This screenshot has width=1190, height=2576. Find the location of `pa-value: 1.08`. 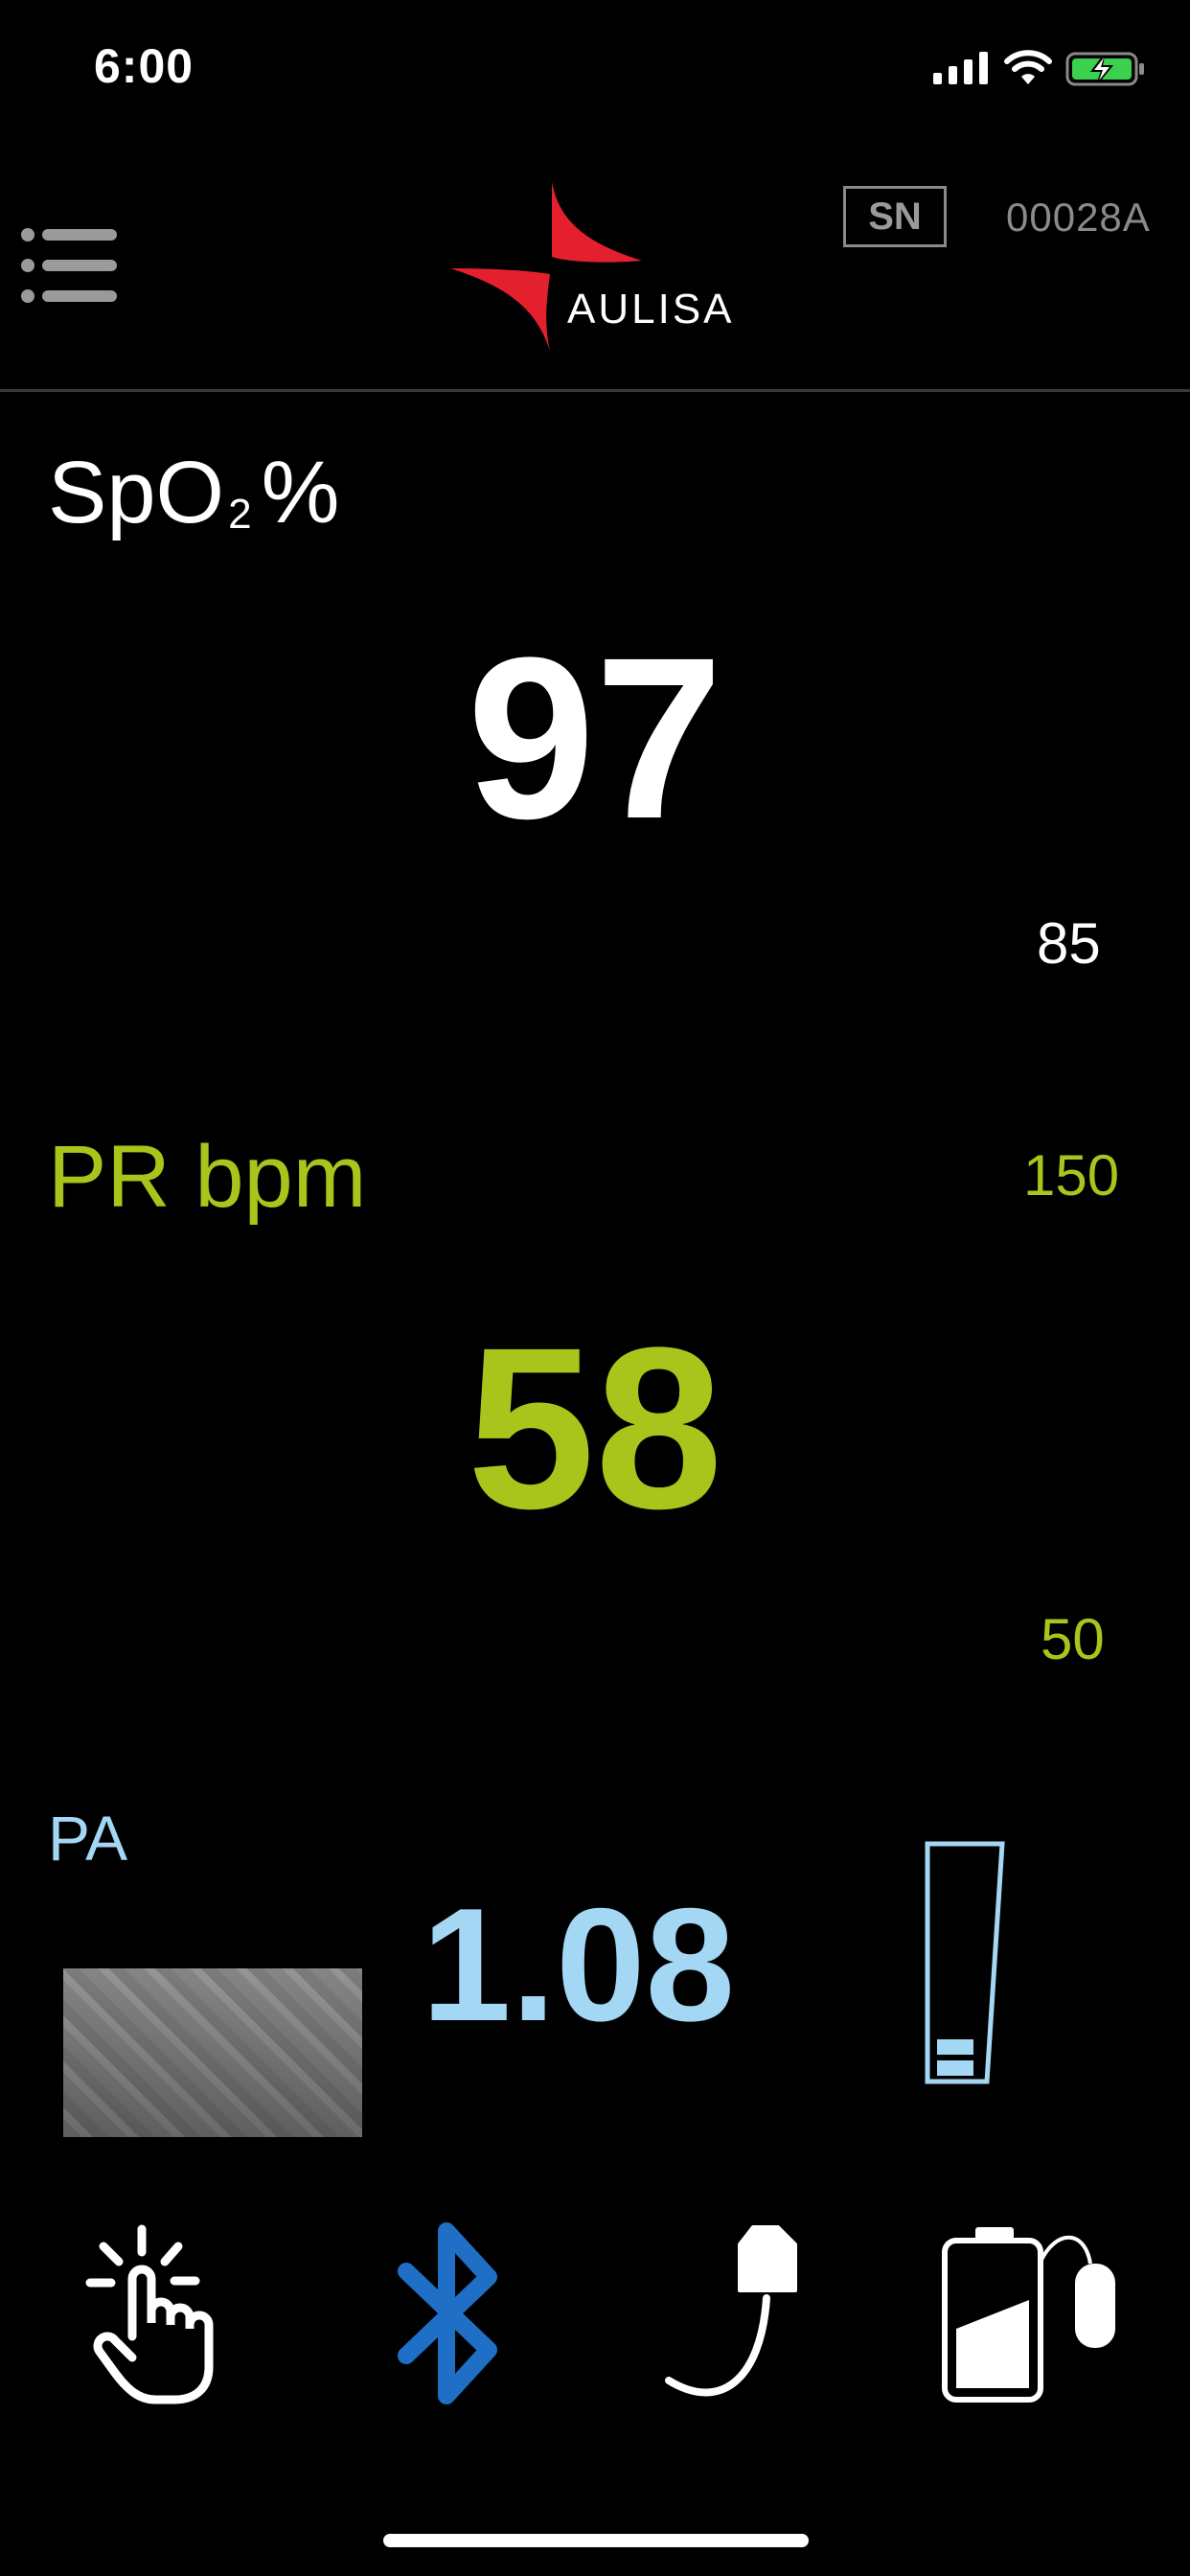

pa-value: 1.08 is located at coordinates (578, 1965).